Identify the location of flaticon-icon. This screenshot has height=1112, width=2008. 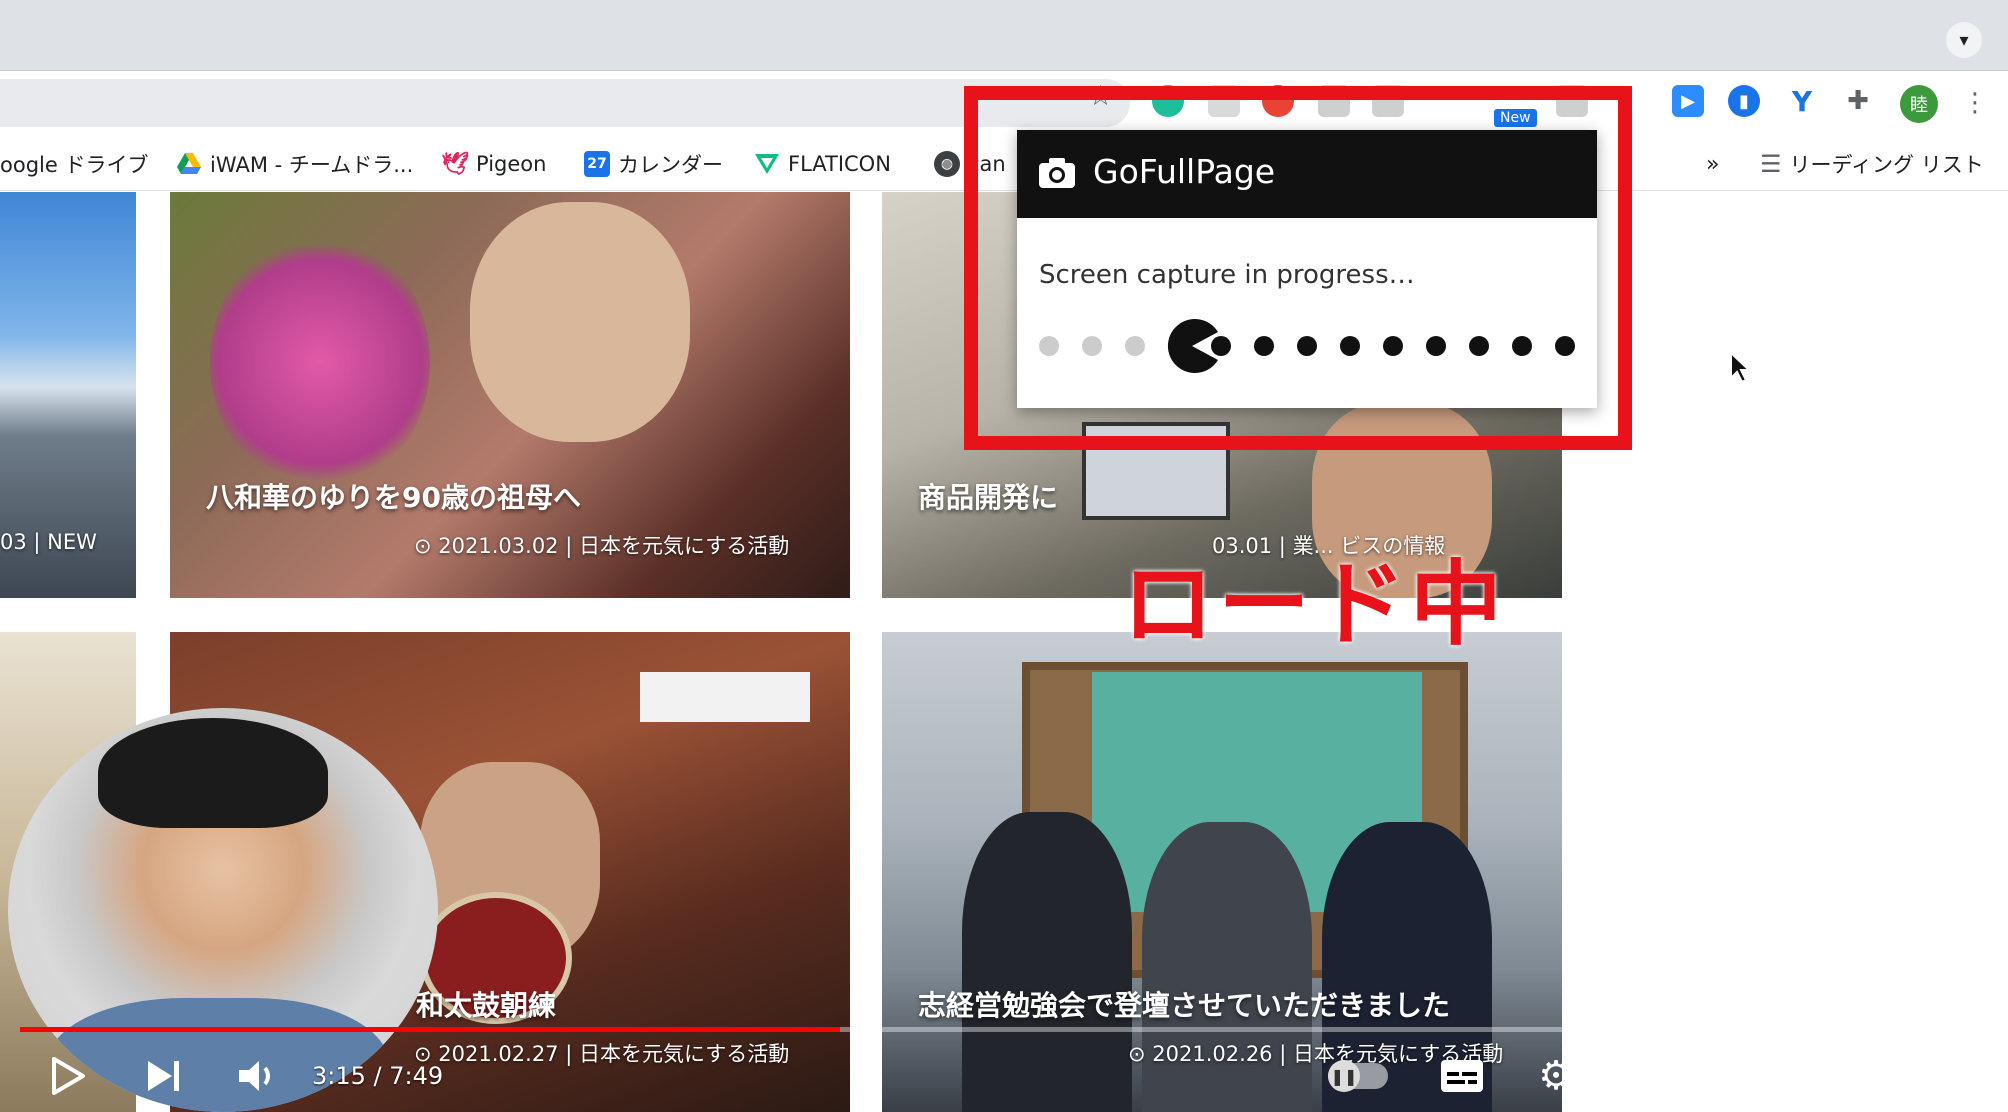
(767, 164).